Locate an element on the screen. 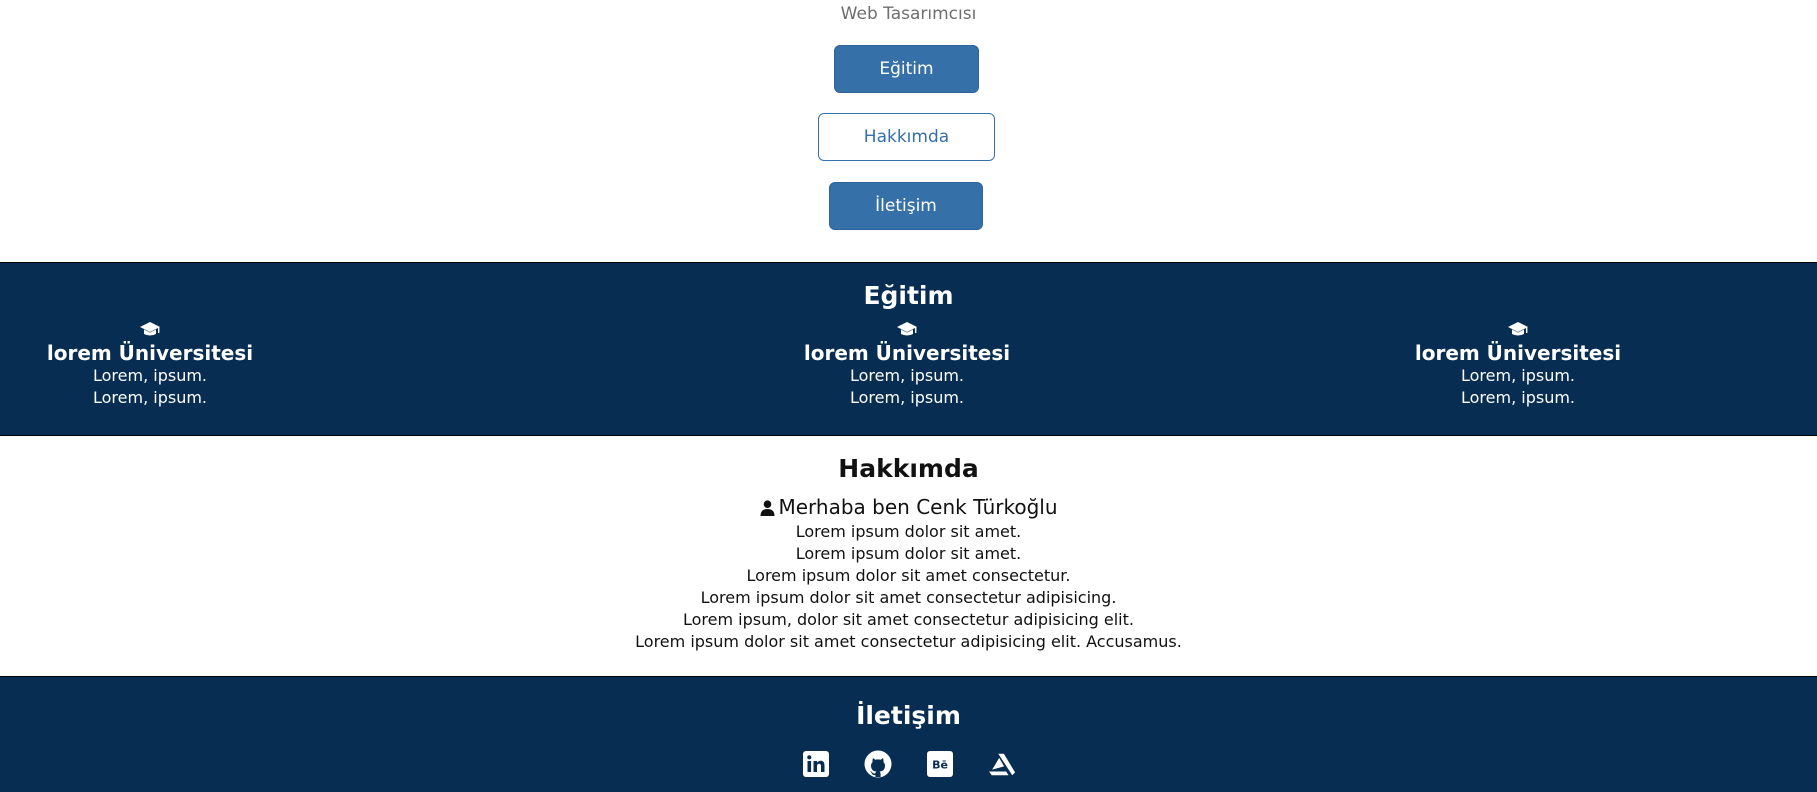 Image resolution: width=1817 pixels, height=792 pixels. social-links: Bē is located at coordinates (908, 764).